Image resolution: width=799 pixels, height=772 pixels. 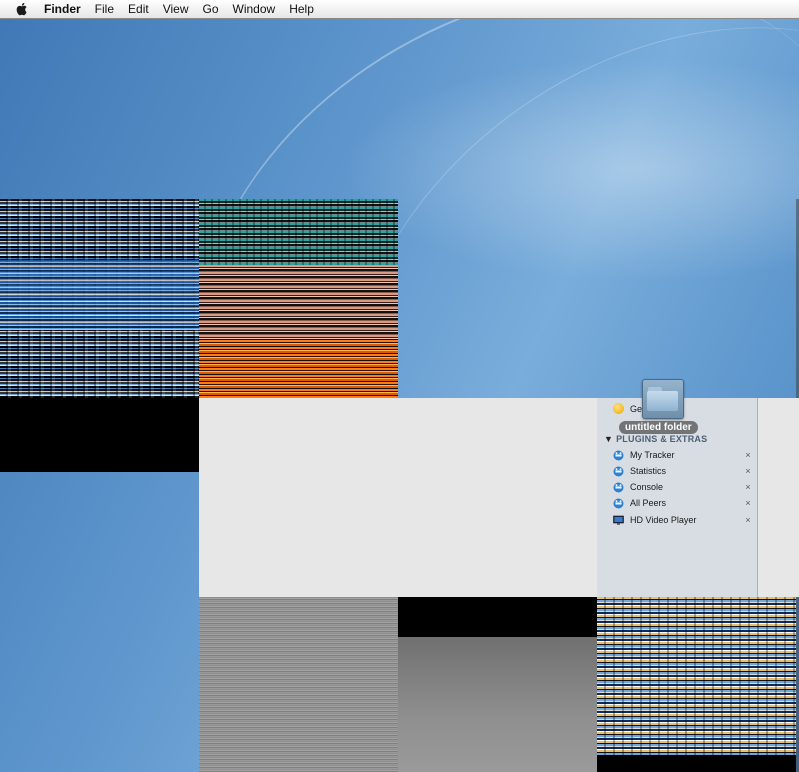 I want to click on sidebar-item-label: Console, so click(x=647, y=487).